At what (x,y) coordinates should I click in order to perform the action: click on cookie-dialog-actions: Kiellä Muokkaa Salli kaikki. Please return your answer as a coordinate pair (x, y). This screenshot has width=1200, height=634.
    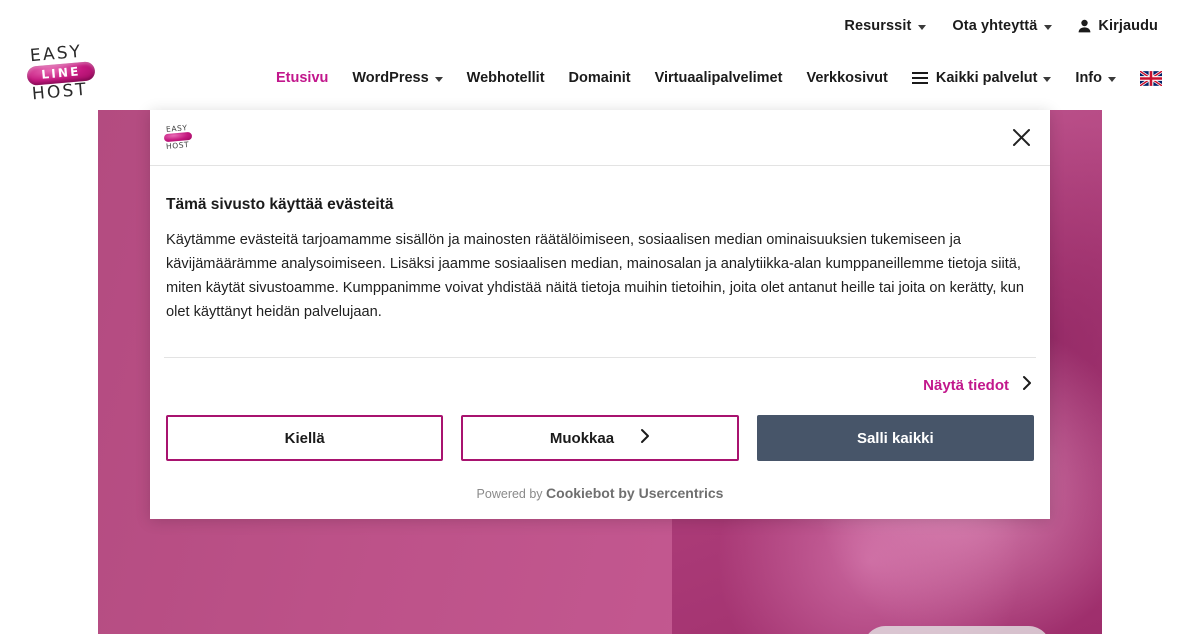
    Looking at the image, I should click on (600, 428).